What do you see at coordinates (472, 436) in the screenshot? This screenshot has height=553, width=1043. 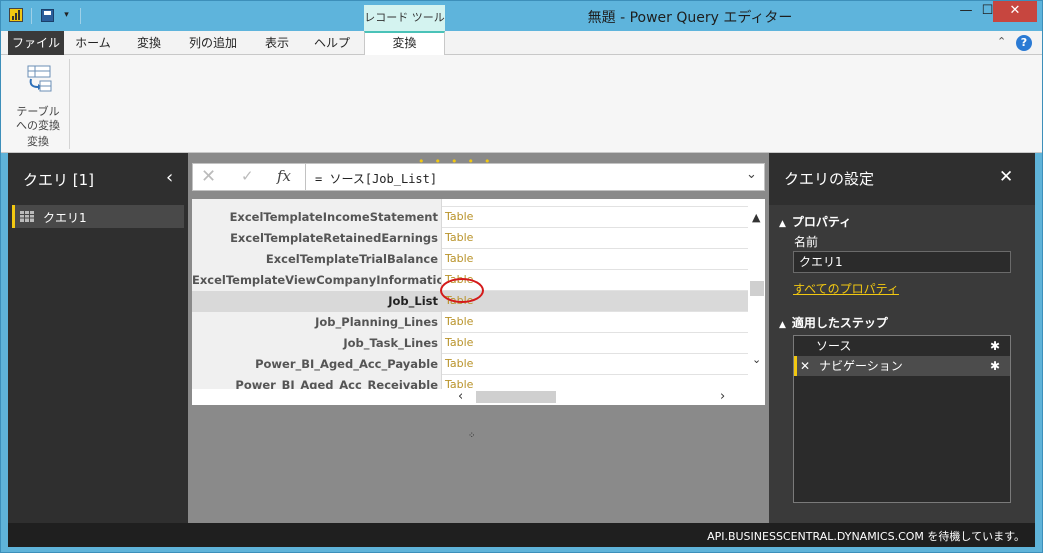 I see `loading-spinner-icon: ⁘` at bounding box center [472, 436].